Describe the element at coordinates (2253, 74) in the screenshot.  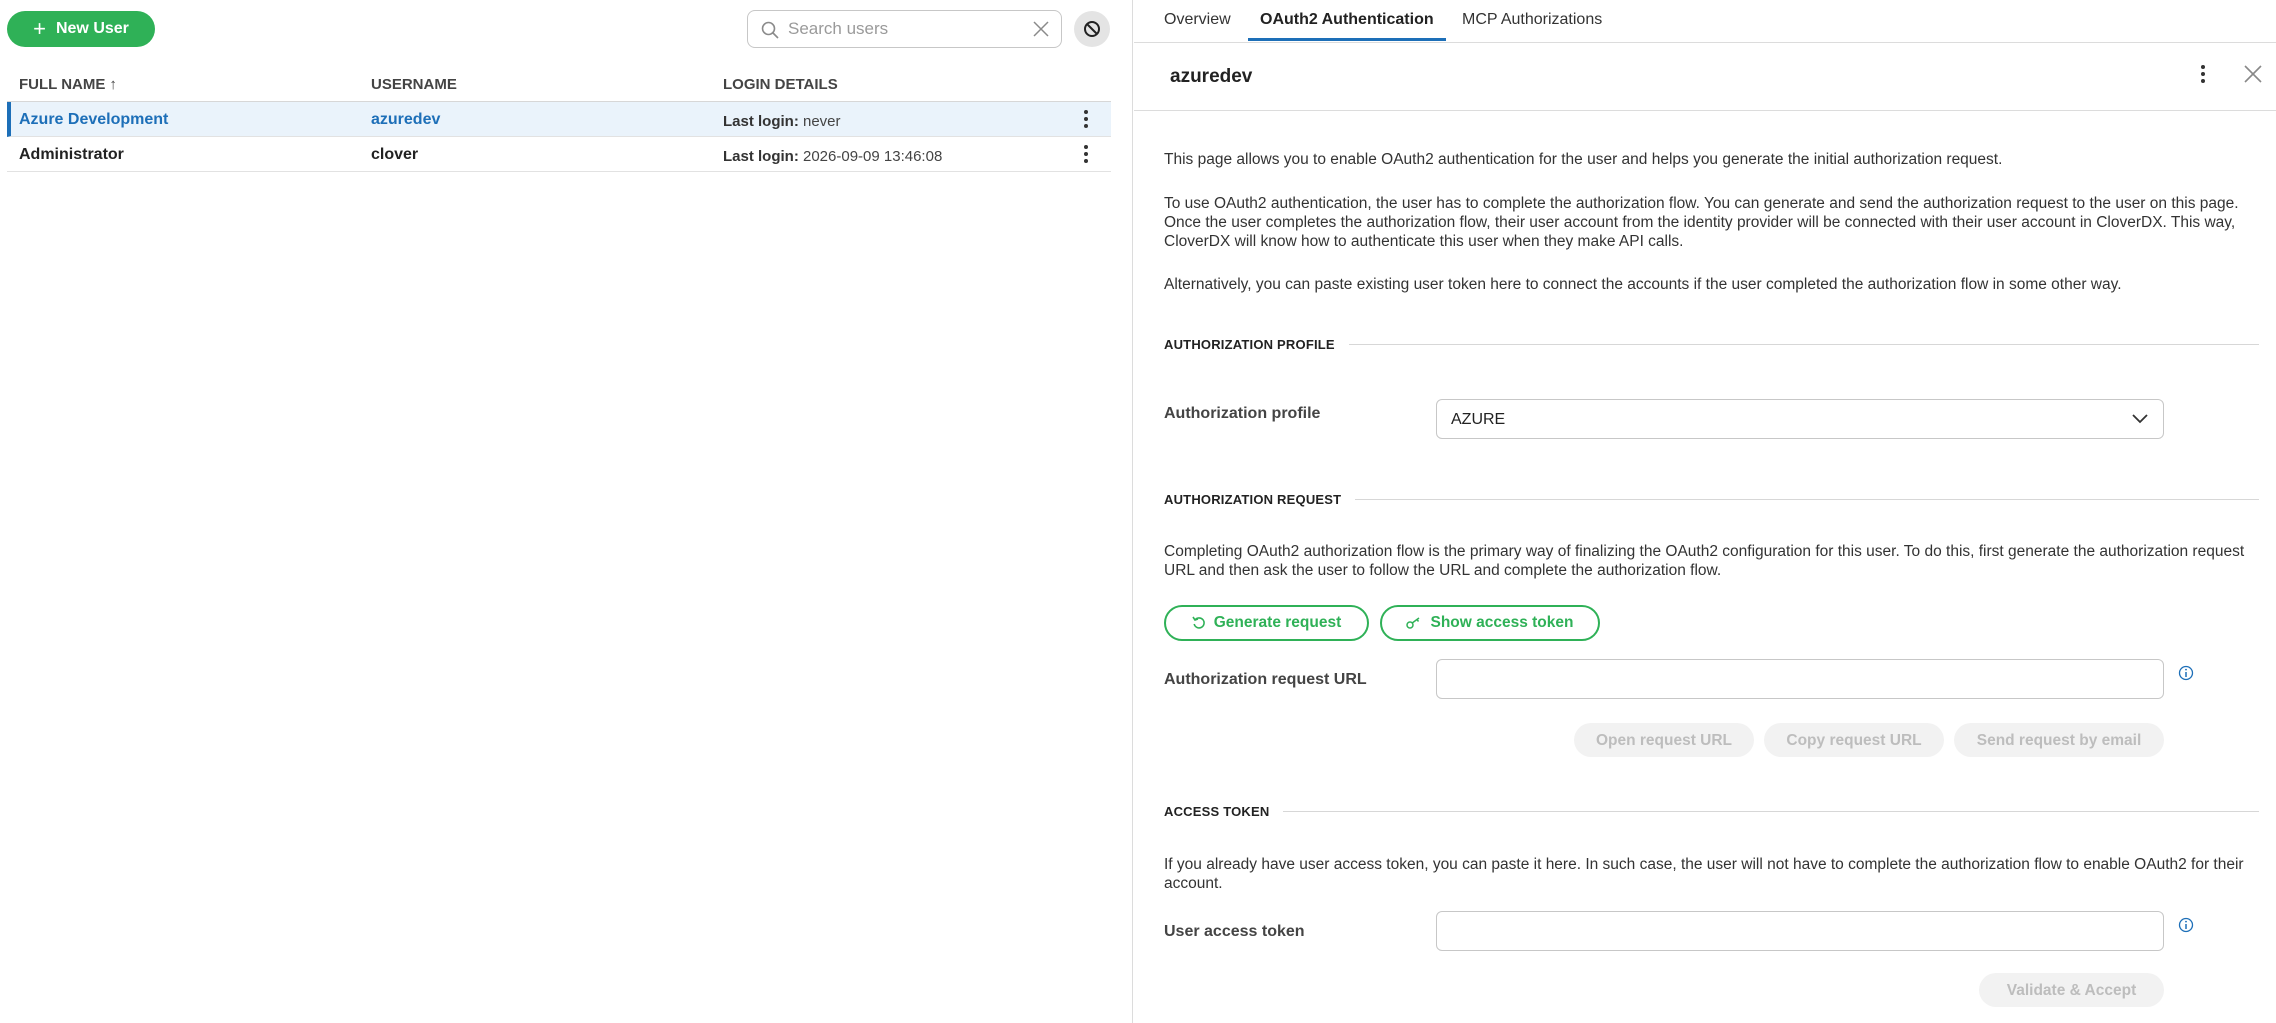
I see `close-icon` at that location.